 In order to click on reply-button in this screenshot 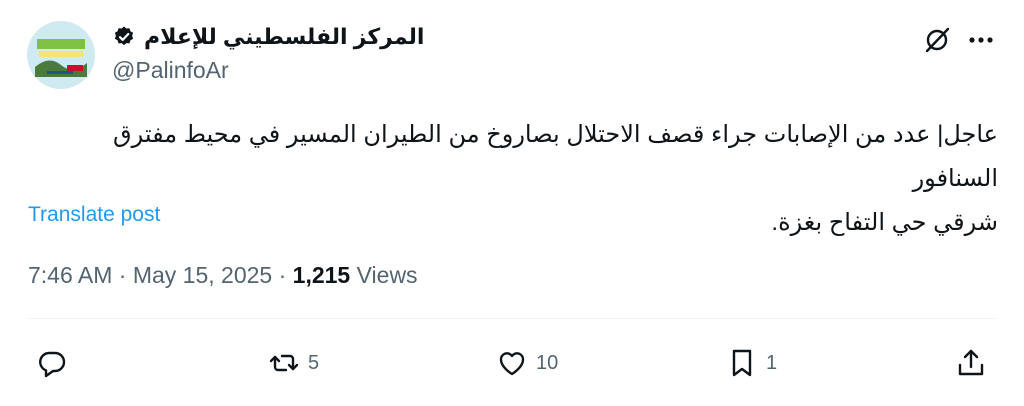, I will do `click(52, 363)`.